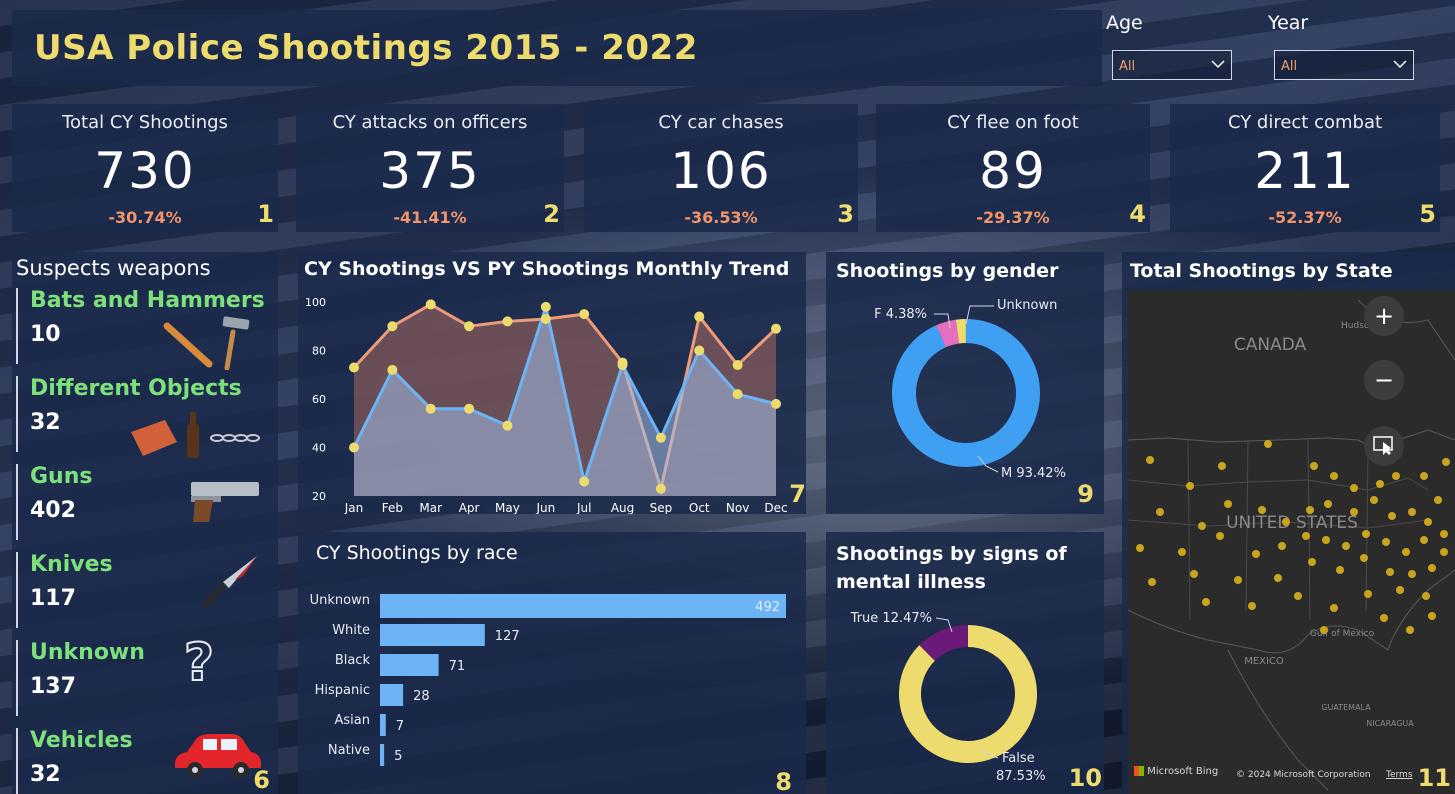 Image resolution: width=1455 pixels, height=794 pixels. Describe the element at coordinates (1289, 66) in the screenshot. I see `year-dropdown-value: All` at that location.